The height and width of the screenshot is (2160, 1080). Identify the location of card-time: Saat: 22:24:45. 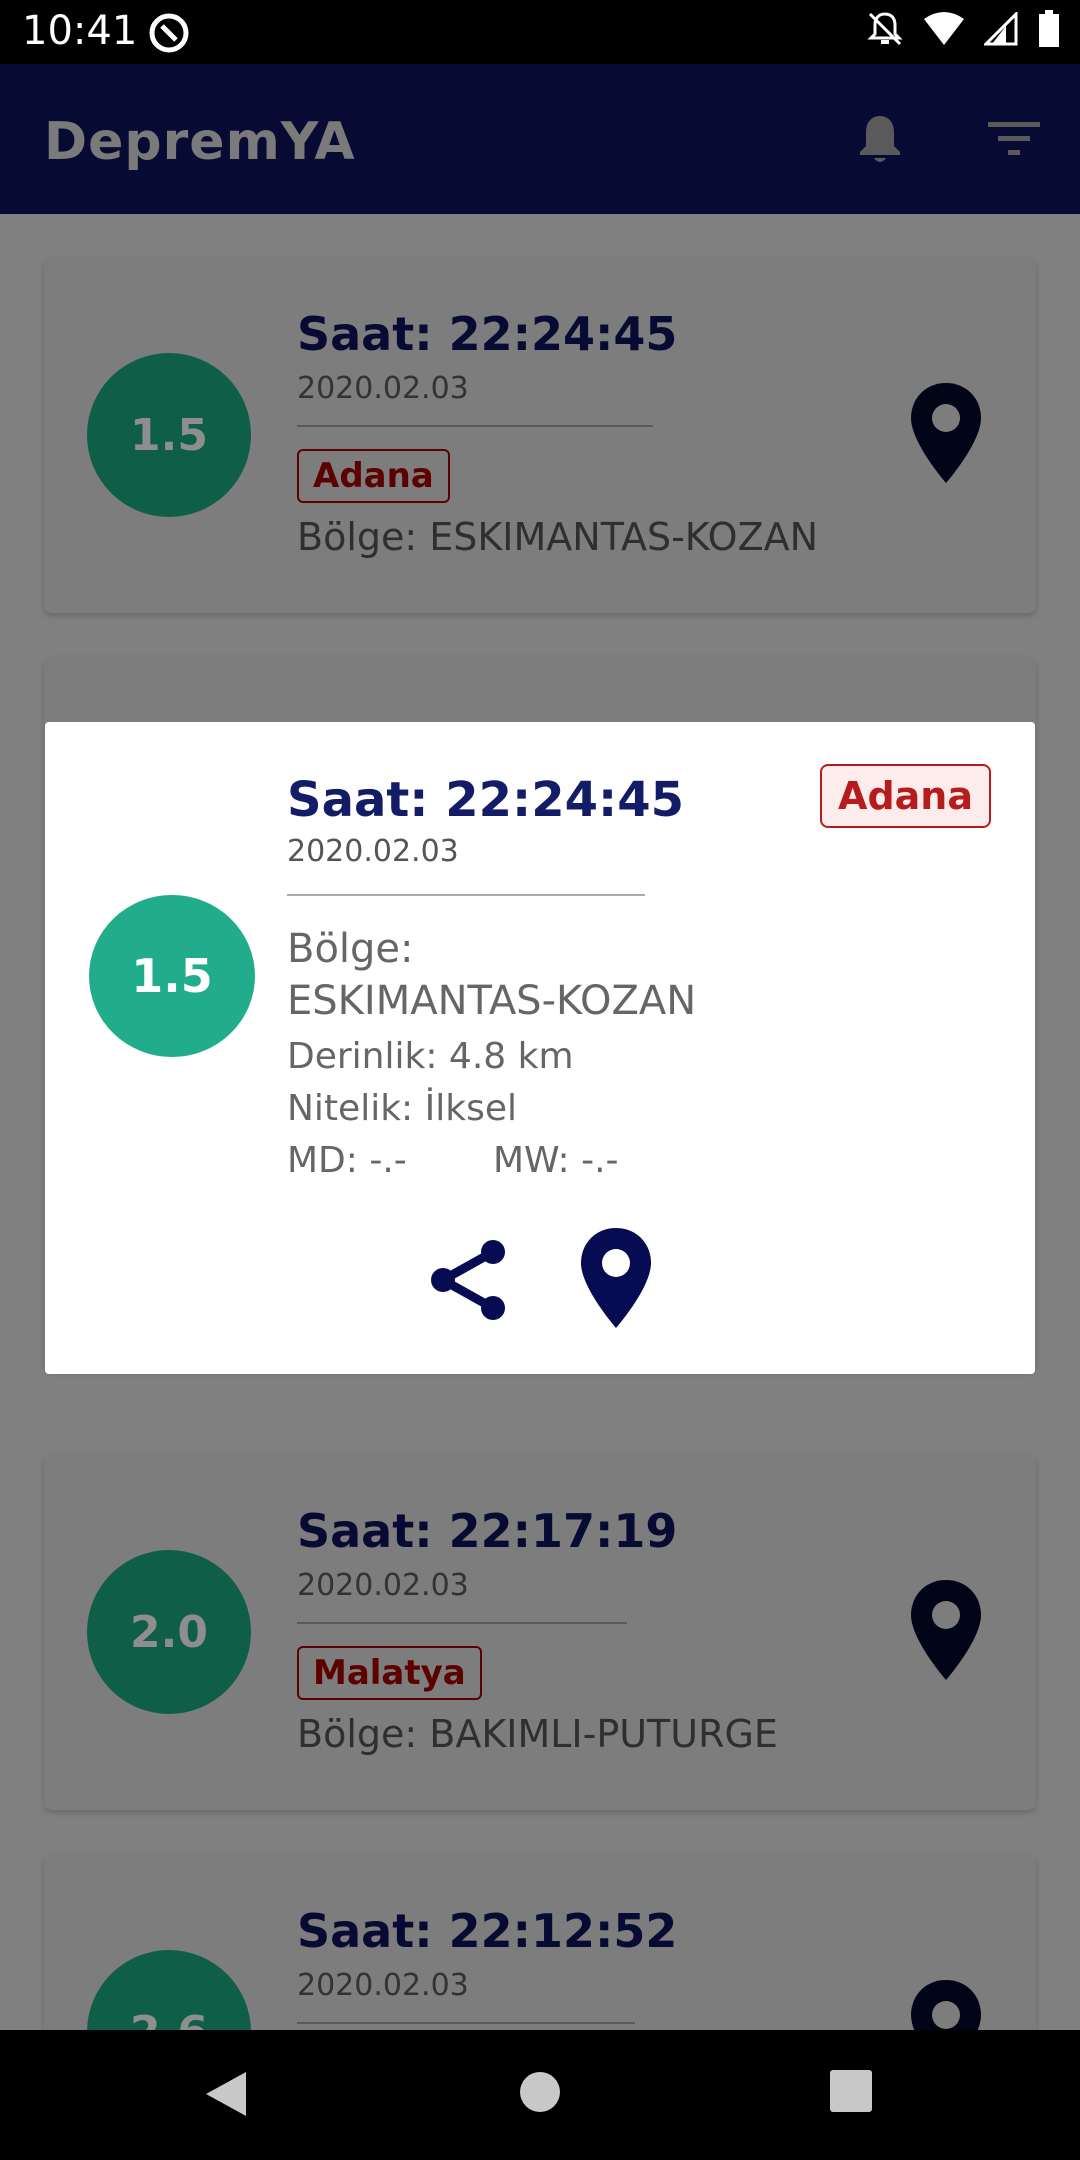
(487, 334).